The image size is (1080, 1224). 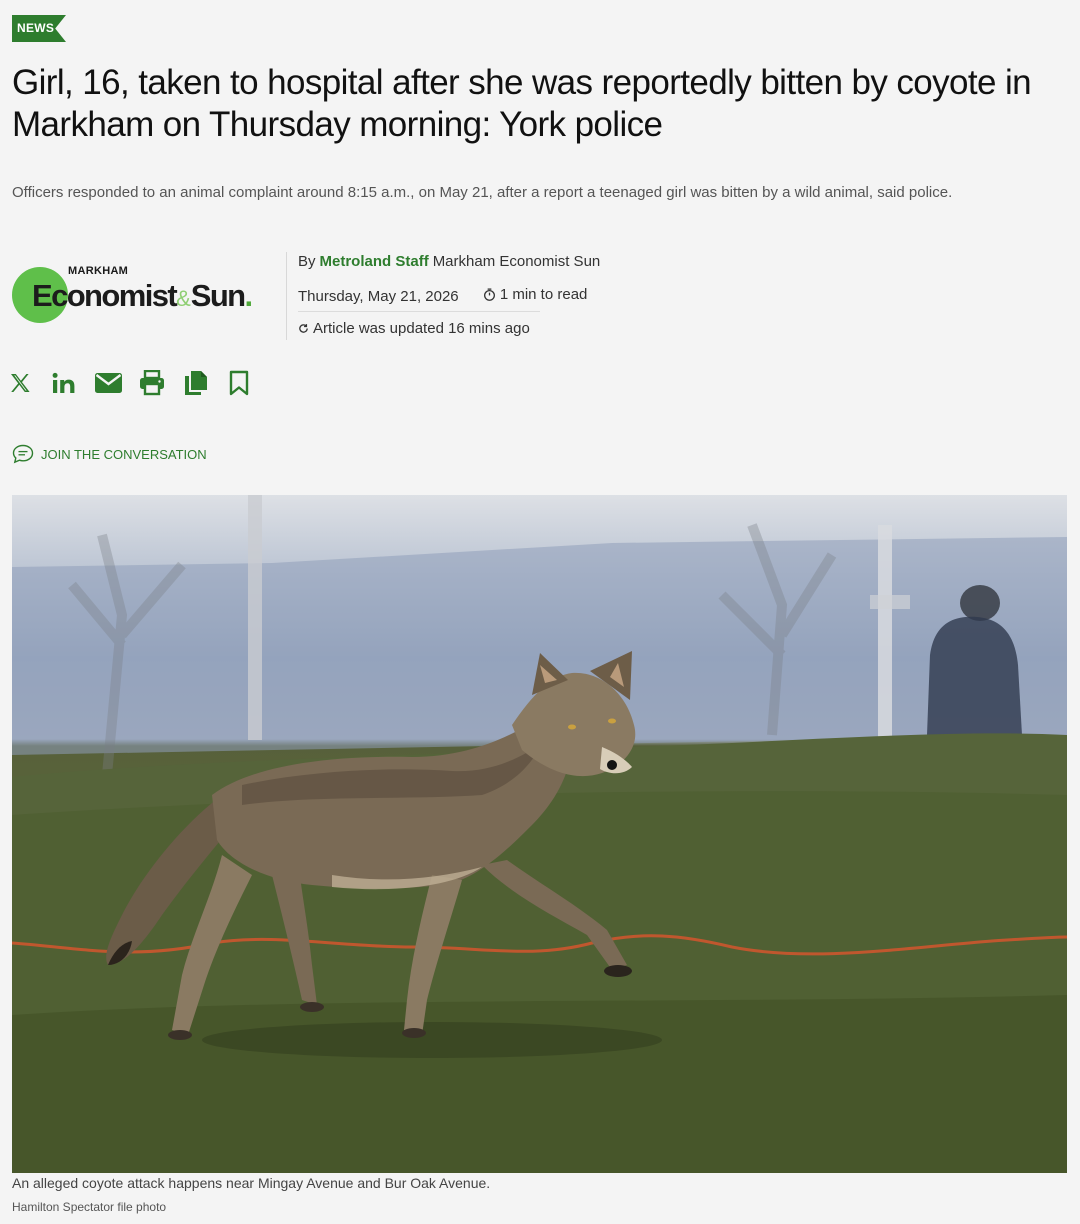 What do you see at coordinates (124, 454) in the screenshot?
I see `join-conversation-label: JOIN THE CONVERSATION` at bounding box center [124, 454].